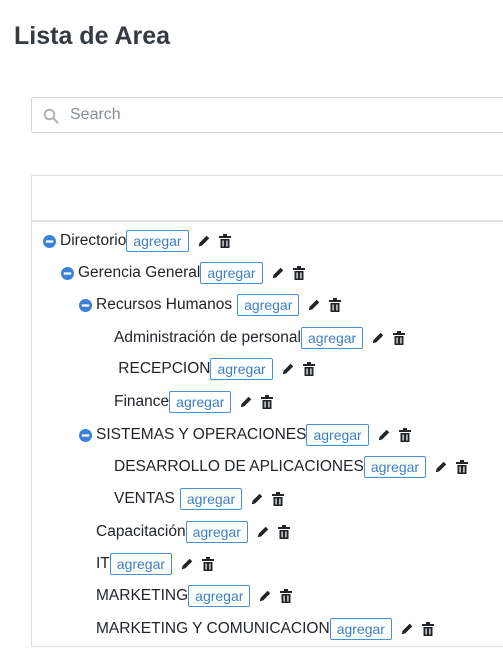 The width and height of the screenshot is (503, 652). I want to click on tree-node-sistemas-y-operaciones: SISTEMAS Y OPERACIONES agregar, so click(245, 435).